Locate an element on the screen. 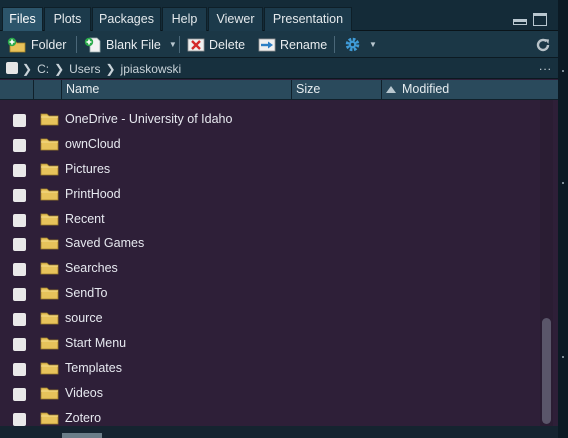  file-name-link: SendTo is located at coordinates (86, 293).